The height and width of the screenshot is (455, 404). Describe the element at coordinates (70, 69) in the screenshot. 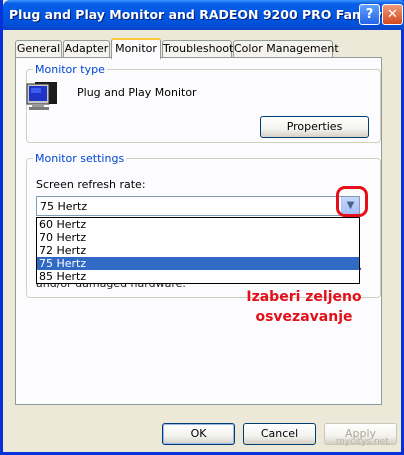

I see `monitor-type-label: Monitor type` at that location.